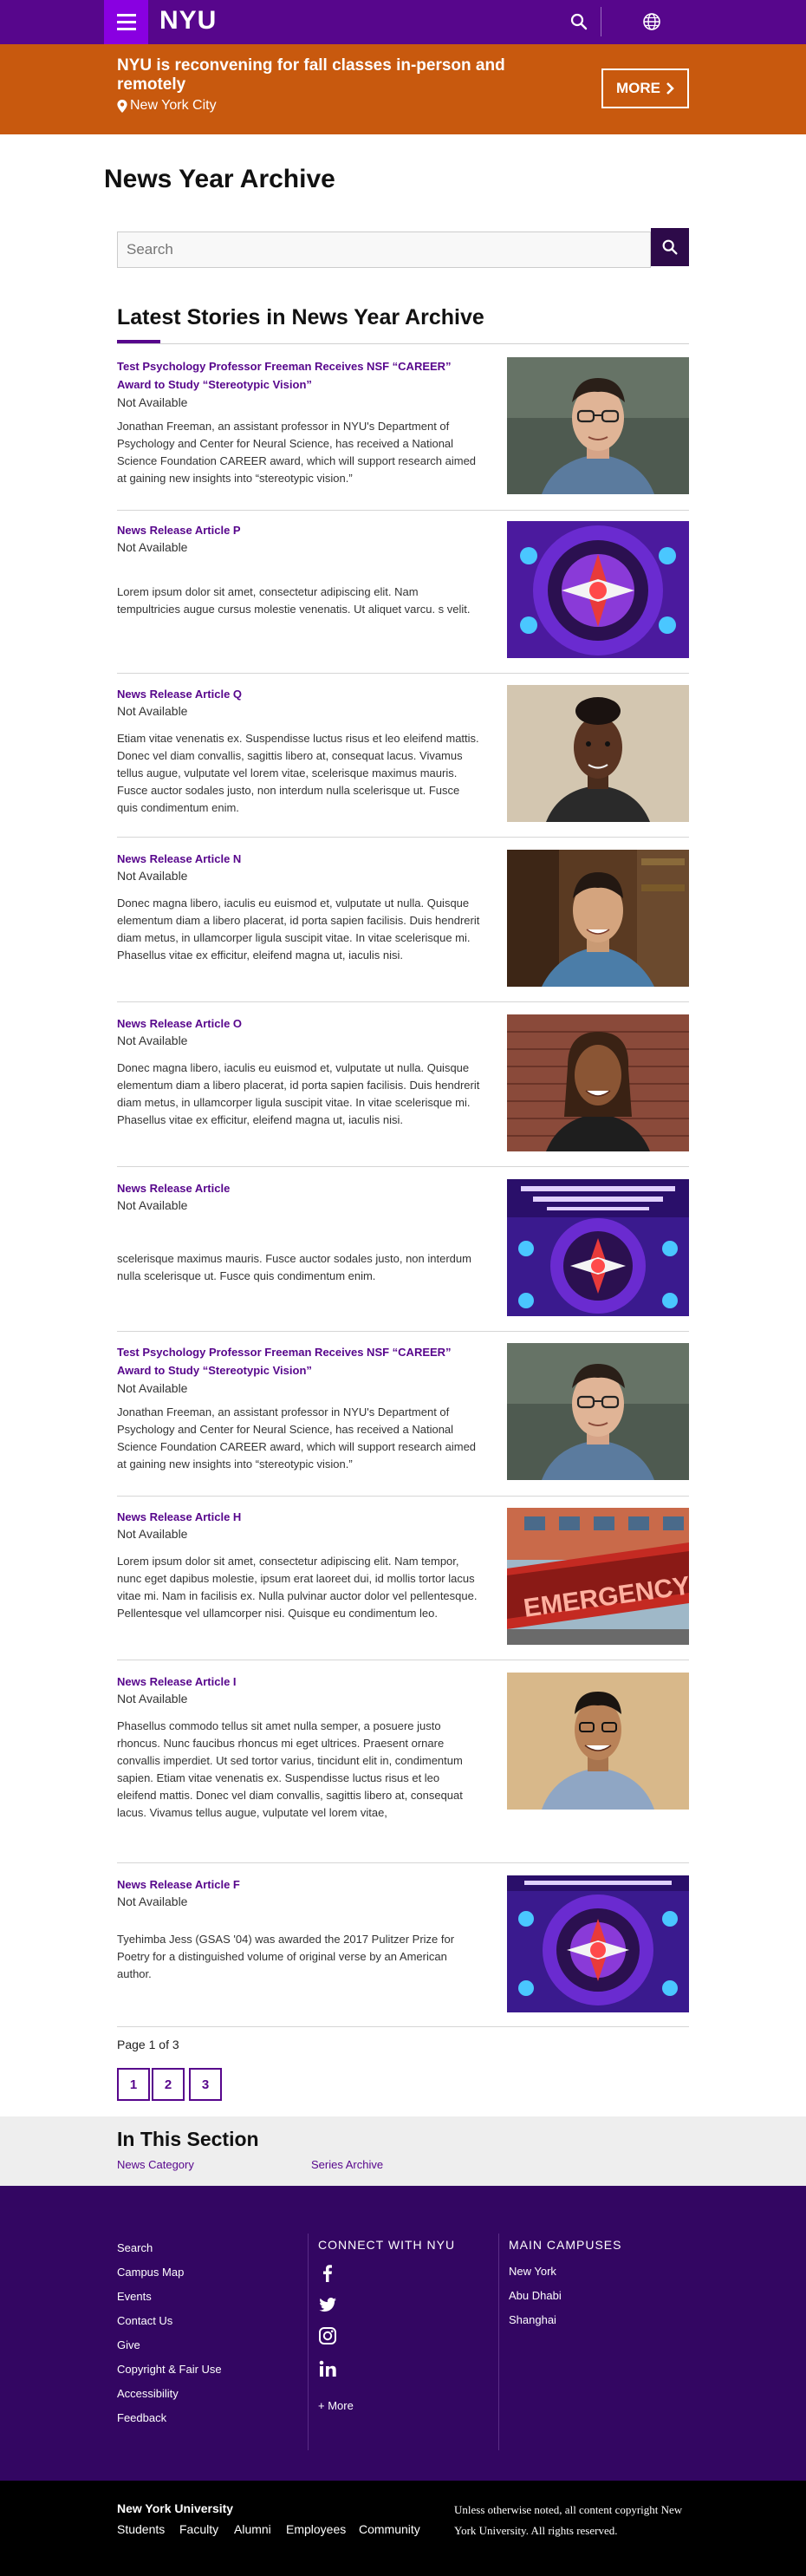  Describe the element at coordinates (294, 1024) in the screenshot. I see `article-title-link: News Release Article O` at that location.